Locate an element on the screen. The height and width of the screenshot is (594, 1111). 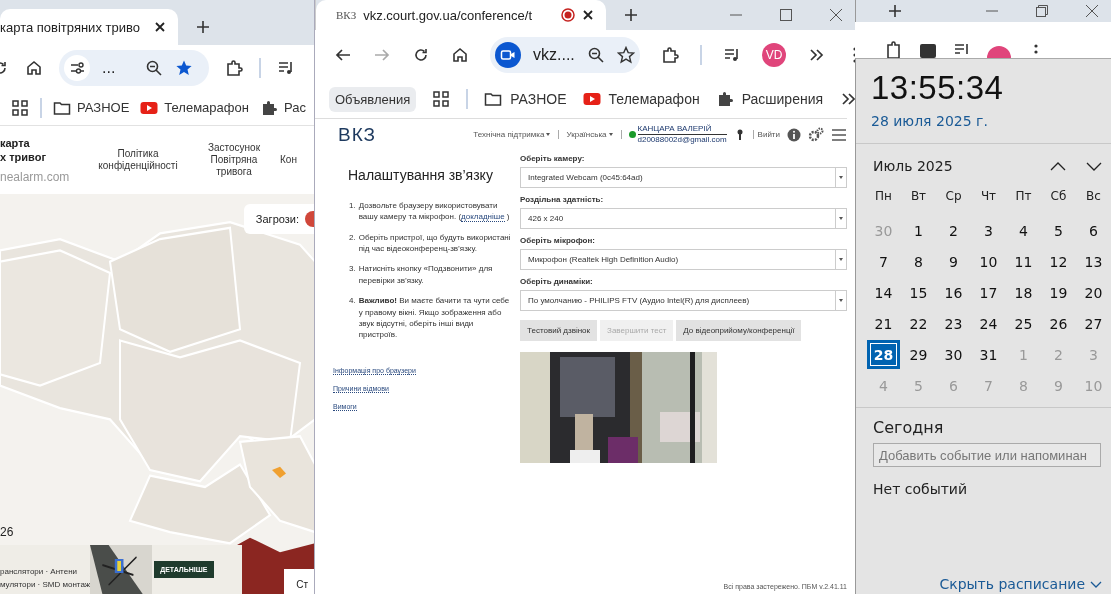
calendar-day: 15 is located at coordinates (918, 292).